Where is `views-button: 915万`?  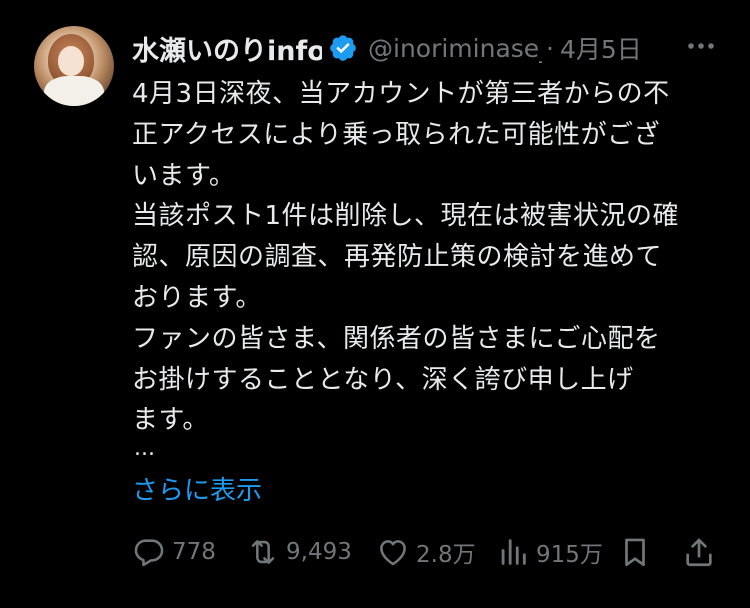
views-button: 915万 is located at coordinates (549, 552).